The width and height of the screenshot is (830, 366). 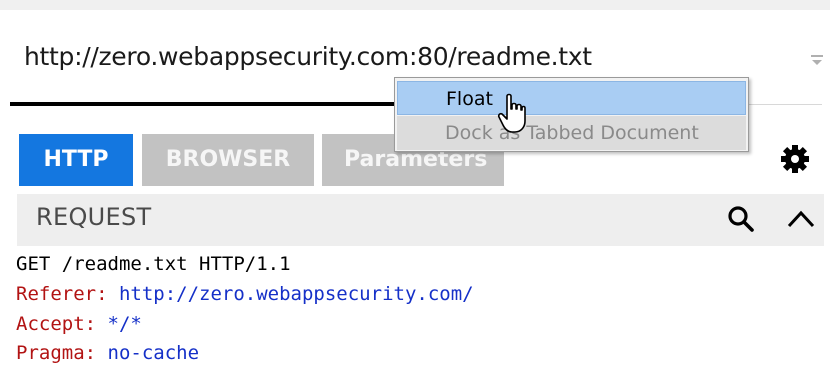 I want to click on header-name: Referer:, so click(x=62, y=294).